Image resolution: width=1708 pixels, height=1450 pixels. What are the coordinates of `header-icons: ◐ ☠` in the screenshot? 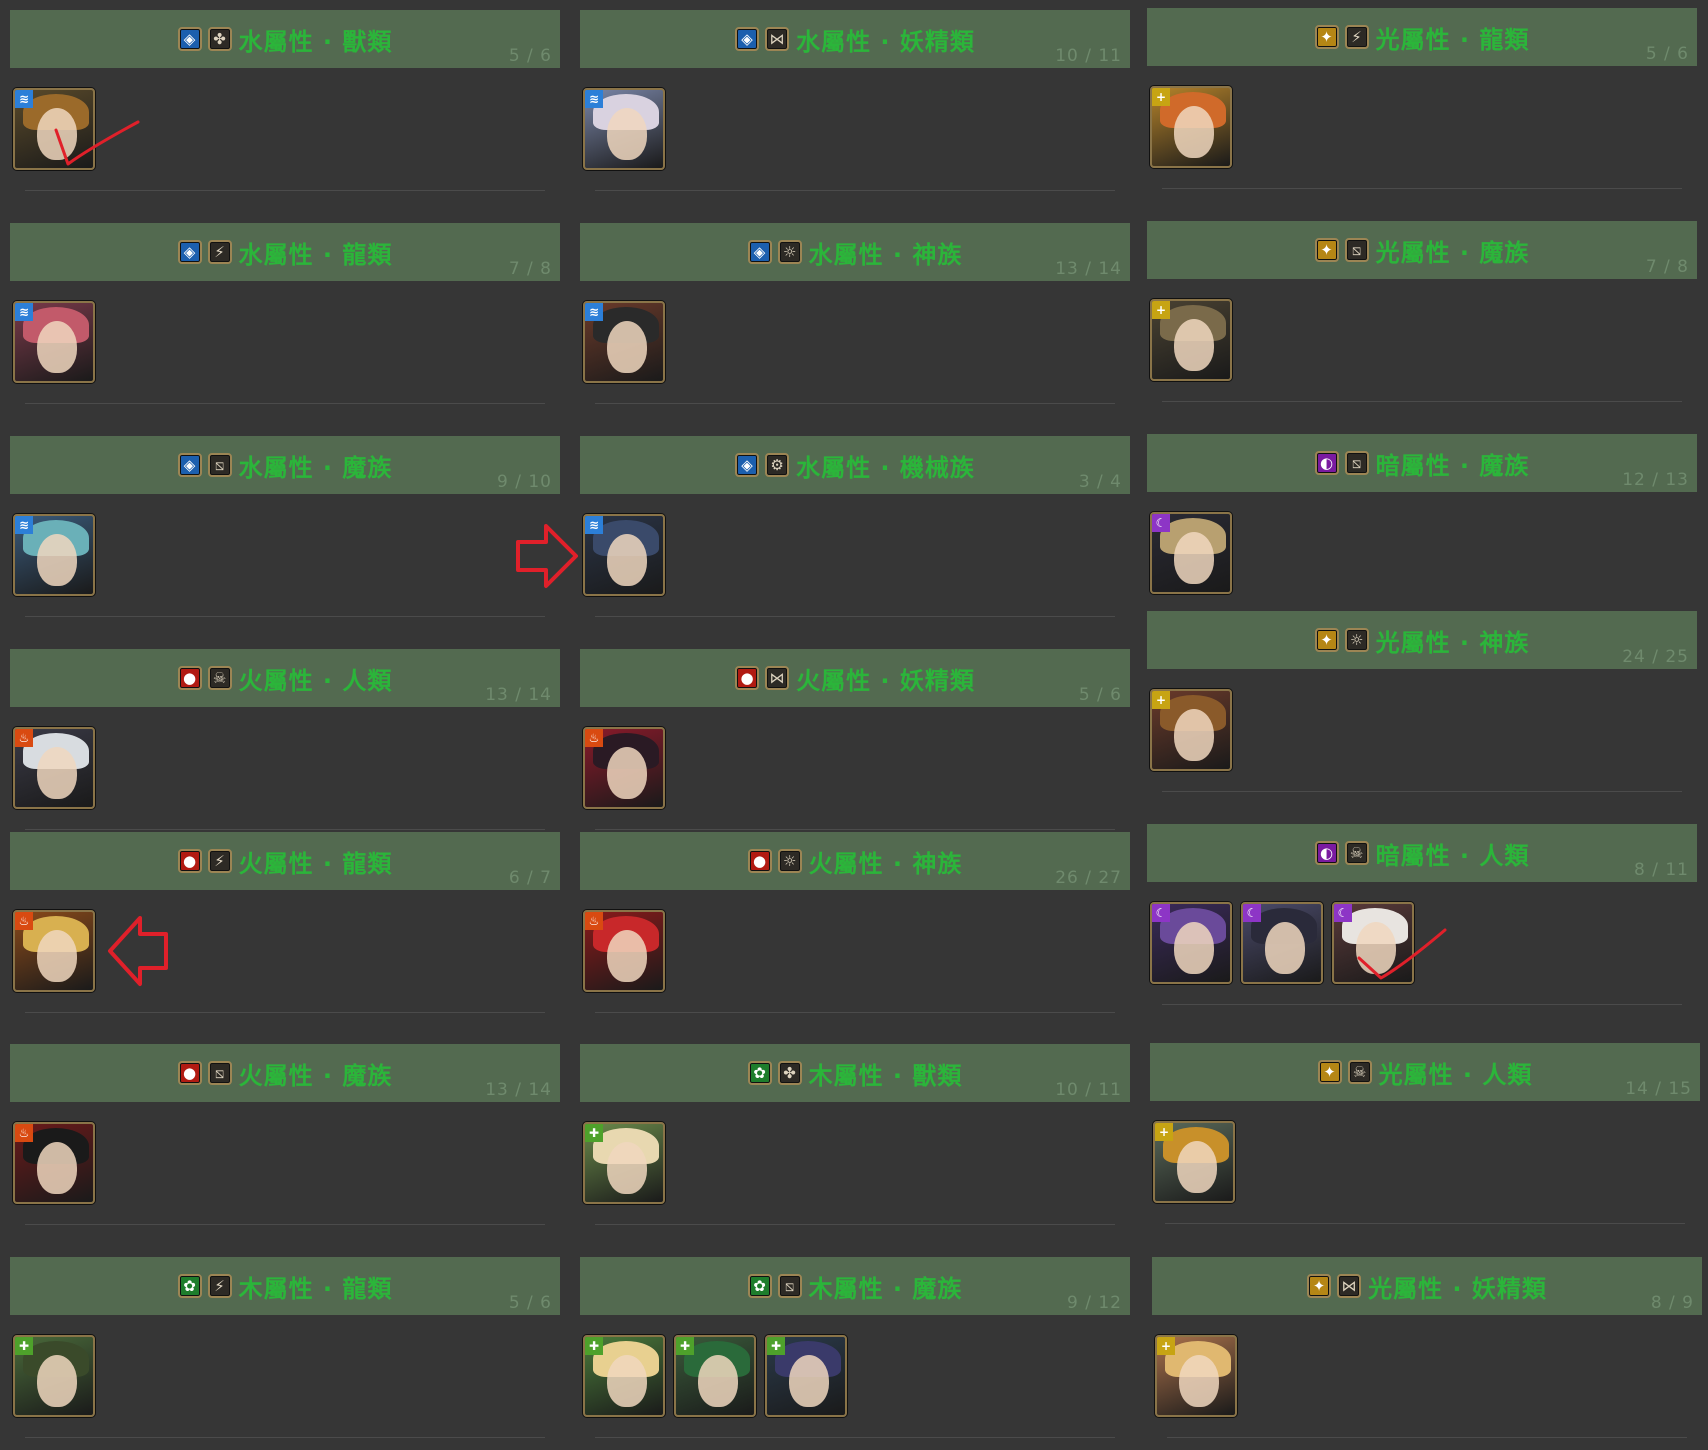 It's located at (1341, 853).